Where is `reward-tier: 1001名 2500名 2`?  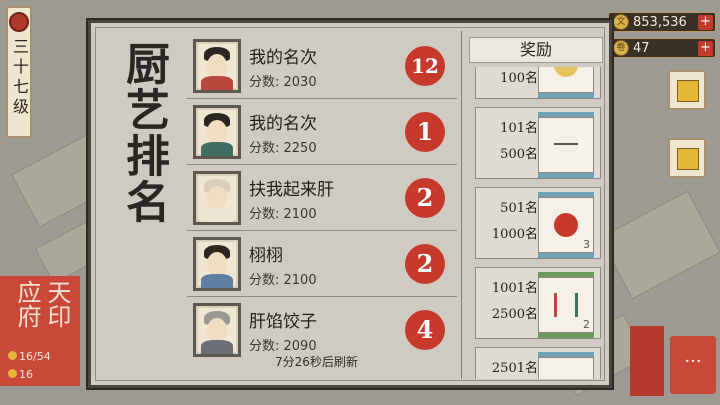 reward-tier: 1001名 2500名 2 is located at coordinates (538, 303).